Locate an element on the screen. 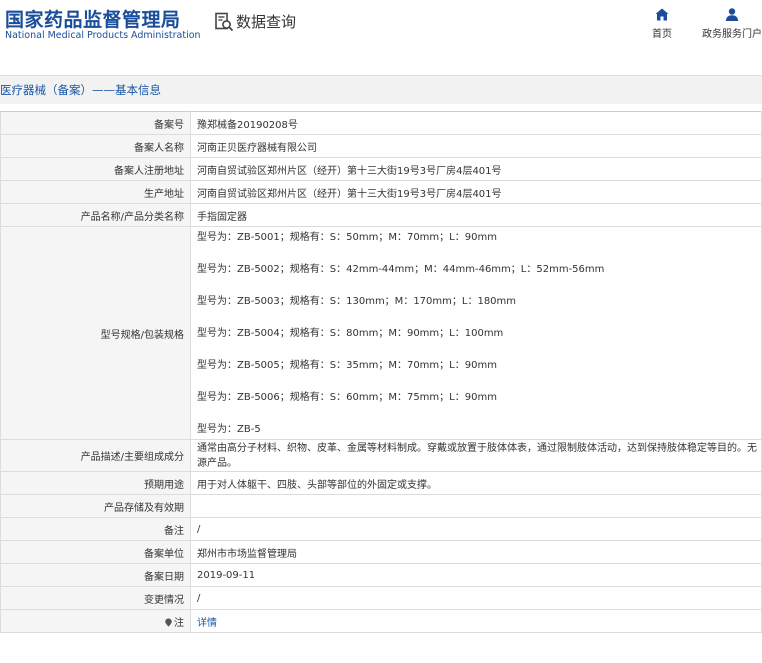  logo-cn: 国家药品监督管理局 is located at coordinates (93, 18).